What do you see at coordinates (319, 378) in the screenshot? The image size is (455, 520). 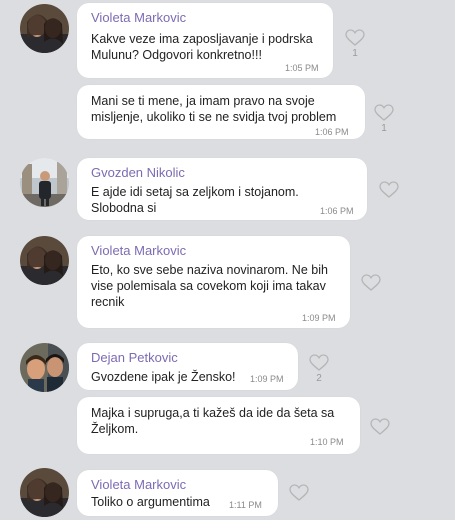 I see `like-count: 2` at bounding box center [319, 378].